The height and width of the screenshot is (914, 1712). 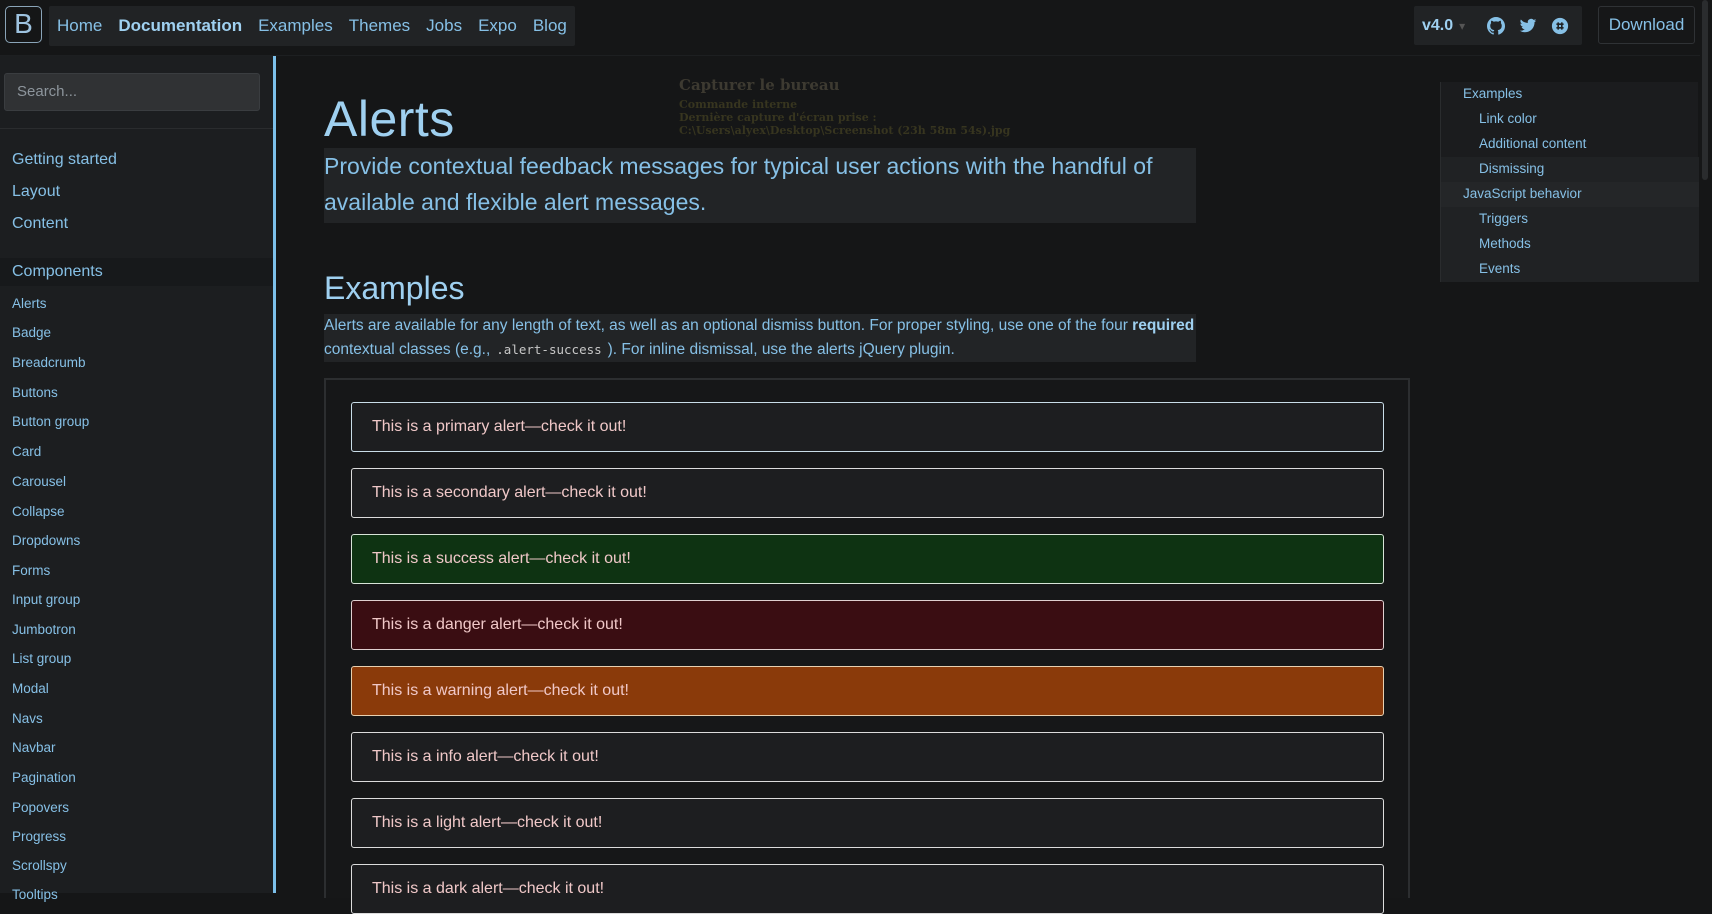 I want to click on sidebar-item-breadcrumb: Breadcrumb, so click(x=49, y=362).